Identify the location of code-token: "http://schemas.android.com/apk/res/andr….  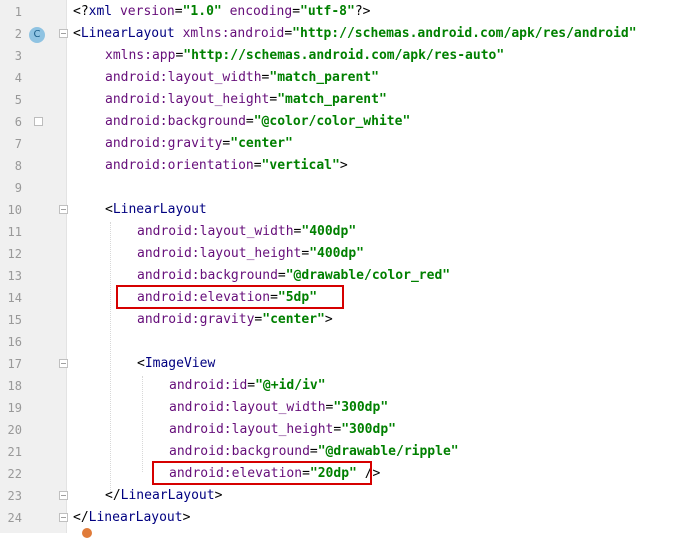
(464, 33).